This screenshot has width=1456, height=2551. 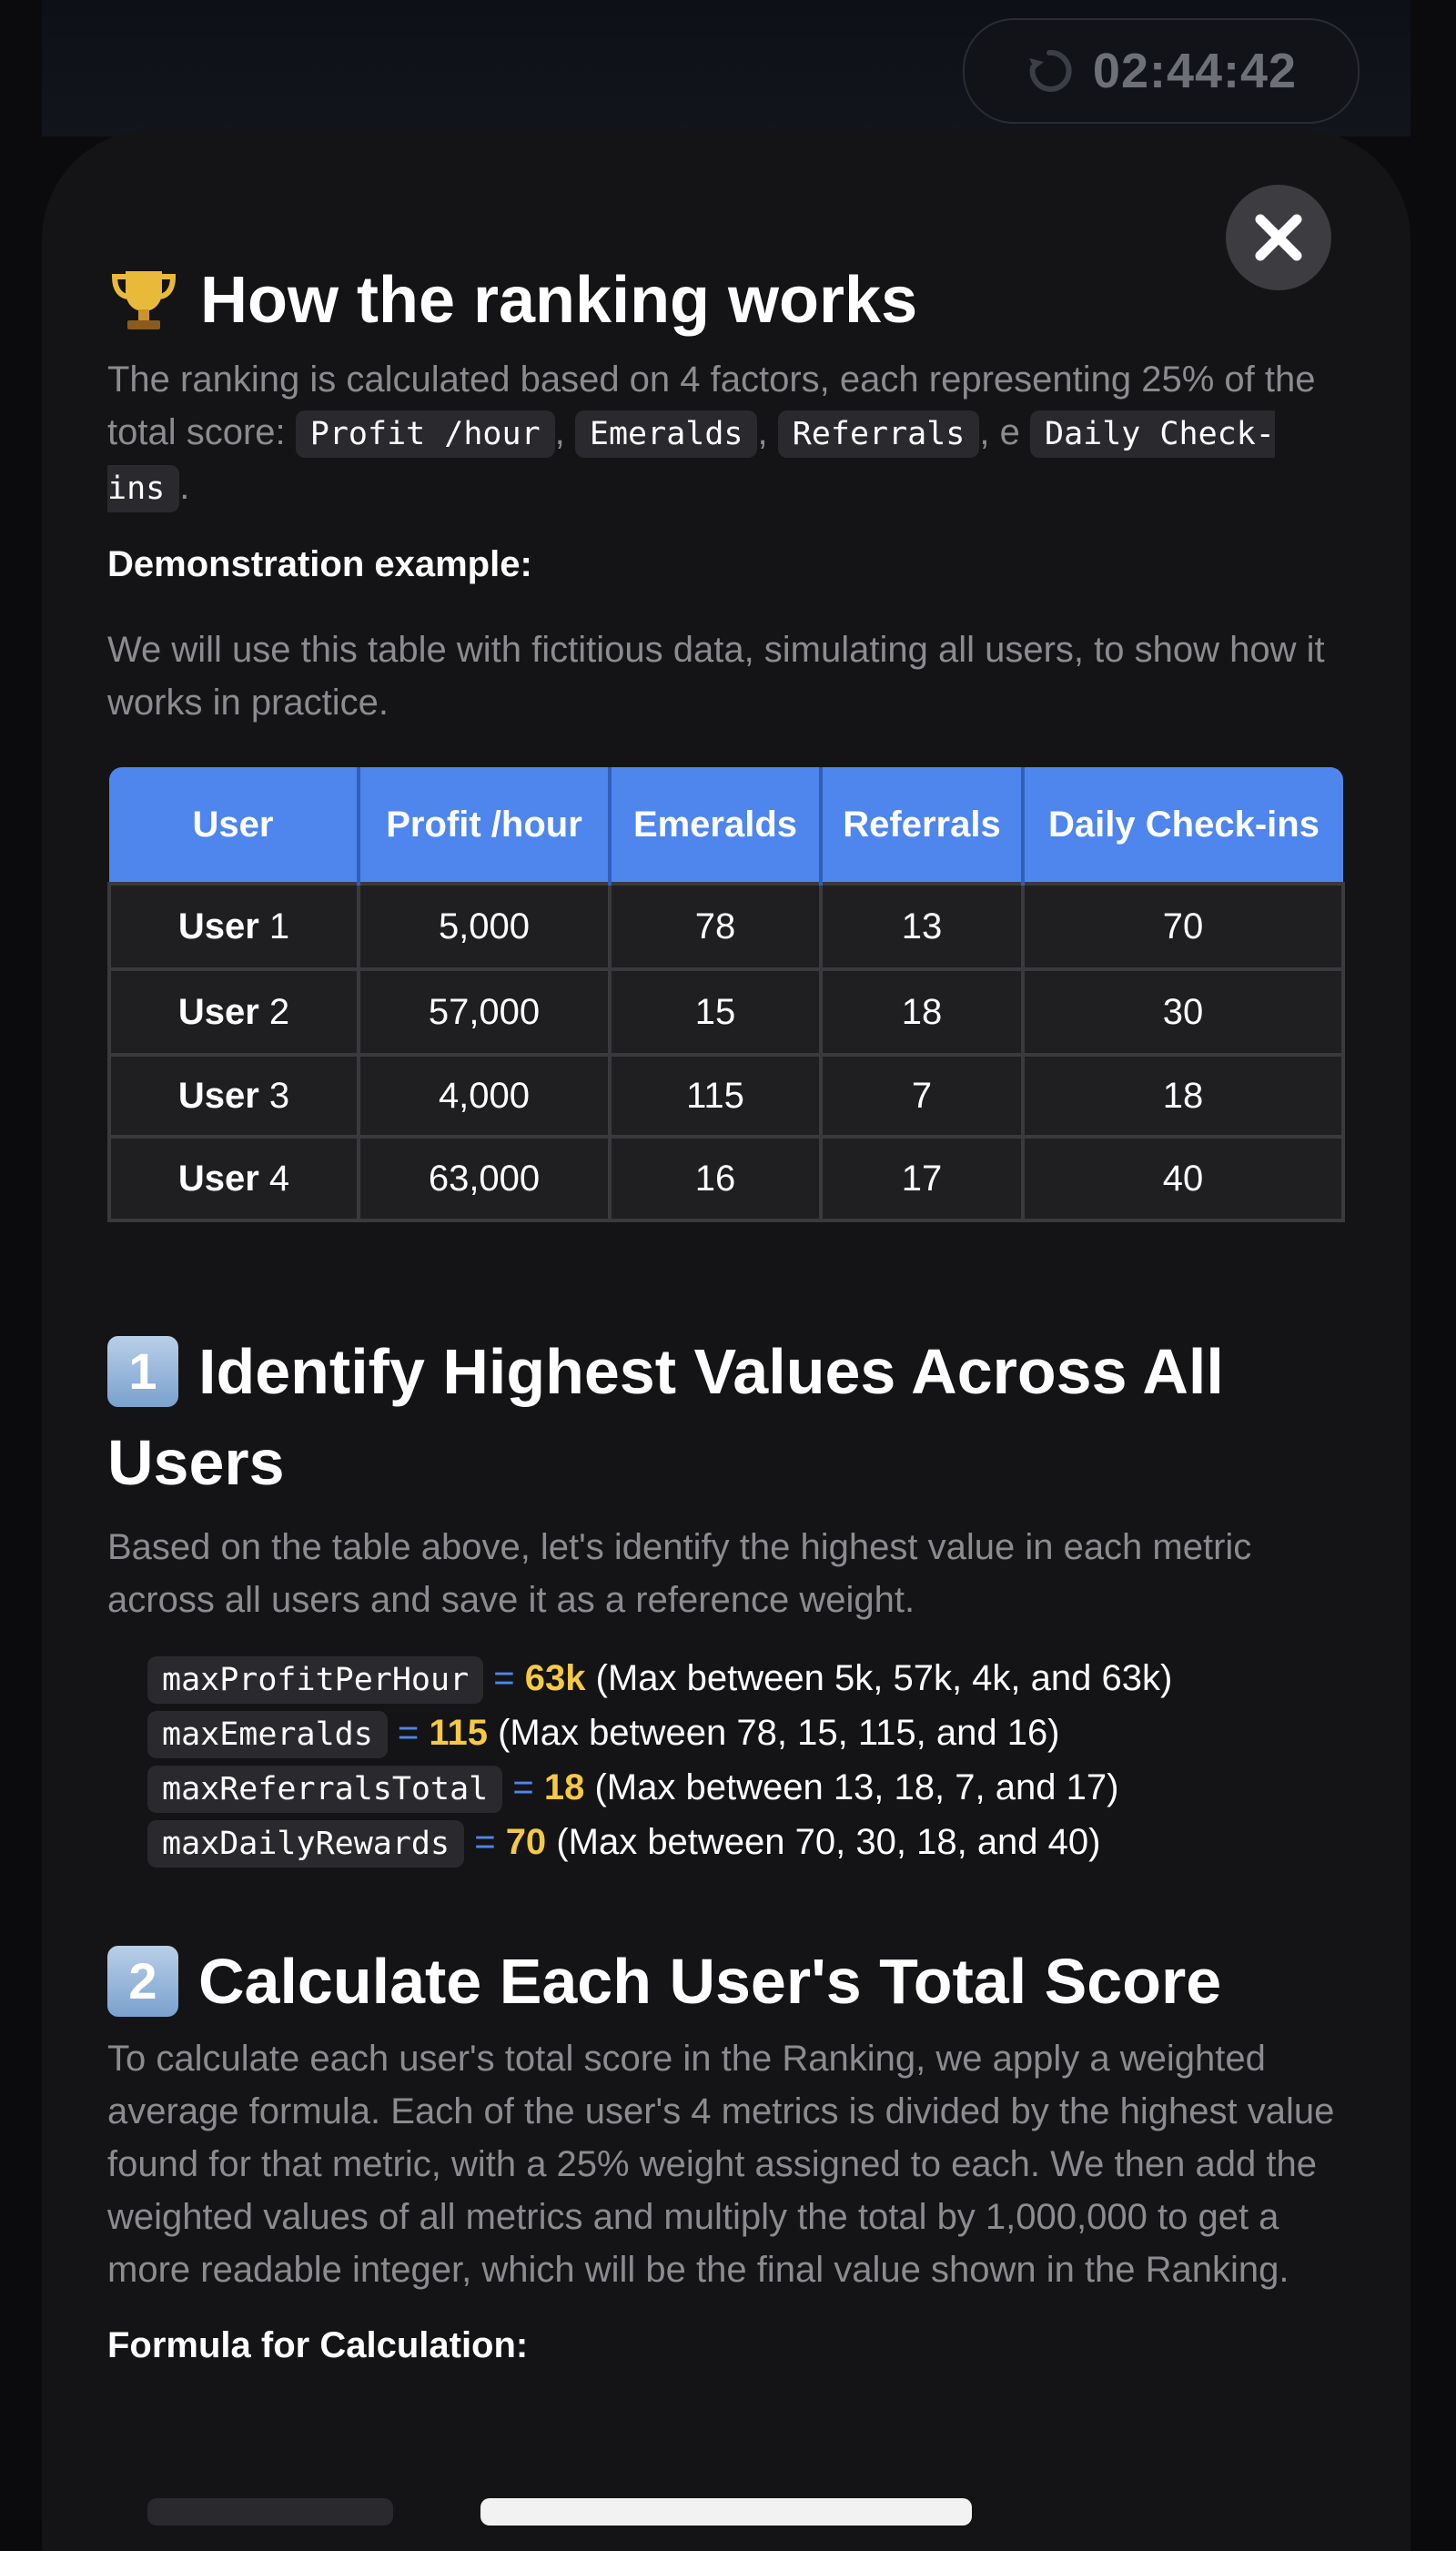 What do you see at coordinates (922, 926) in the screenshot?
I see `referrals-cell: 13` at bounding box center [922, 926].